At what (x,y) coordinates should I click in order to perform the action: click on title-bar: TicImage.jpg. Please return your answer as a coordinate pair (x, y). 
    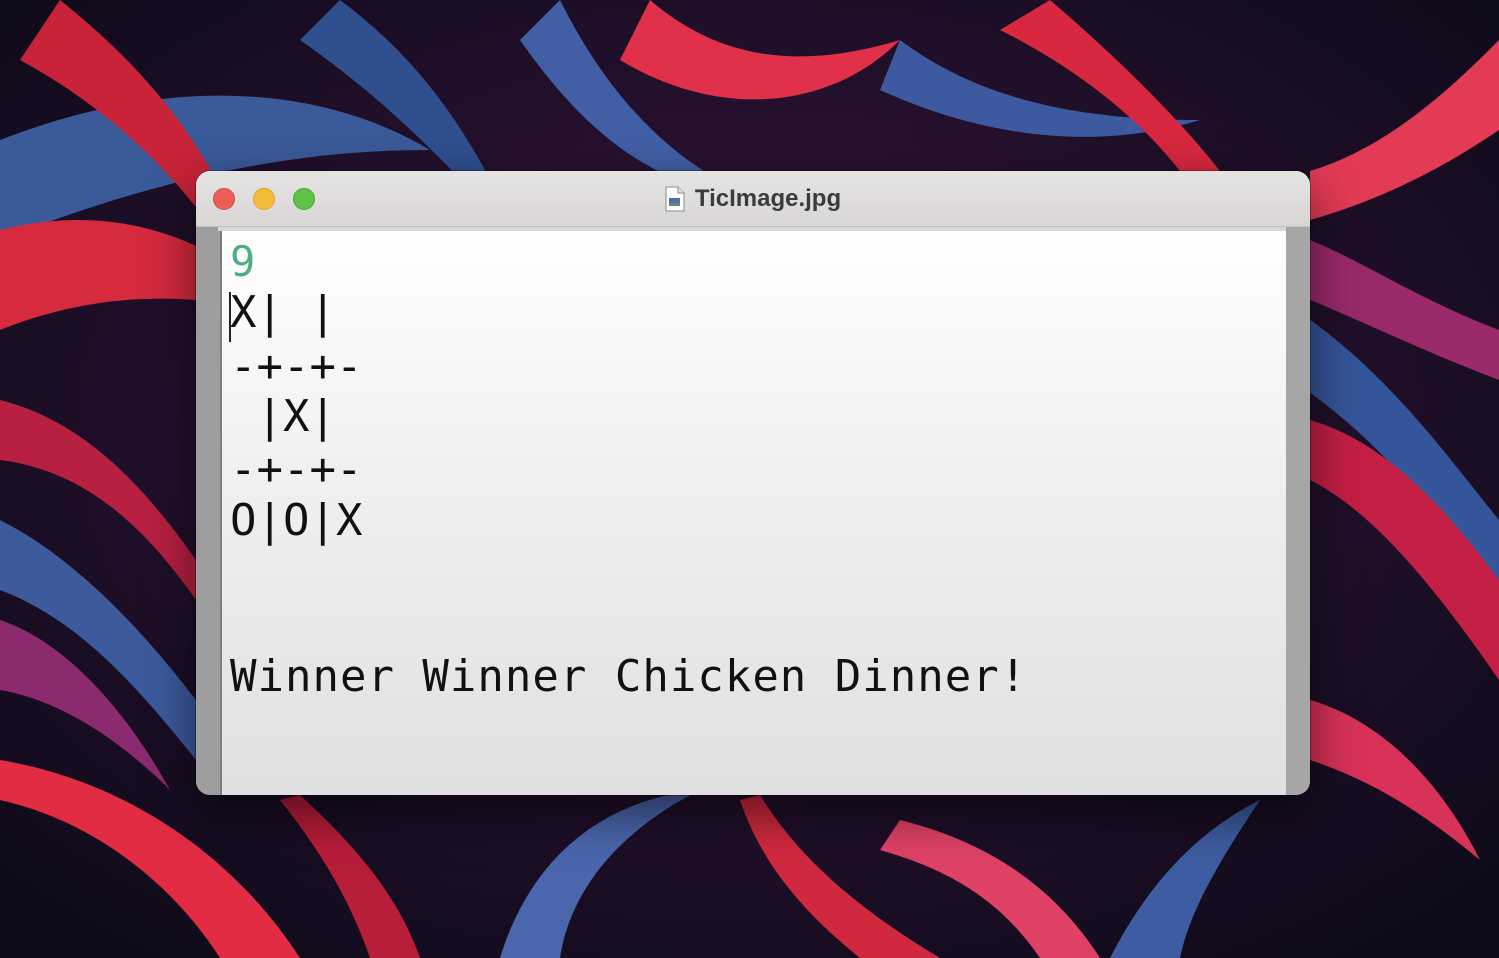
    Looking at the image, I should click on (753, 199).